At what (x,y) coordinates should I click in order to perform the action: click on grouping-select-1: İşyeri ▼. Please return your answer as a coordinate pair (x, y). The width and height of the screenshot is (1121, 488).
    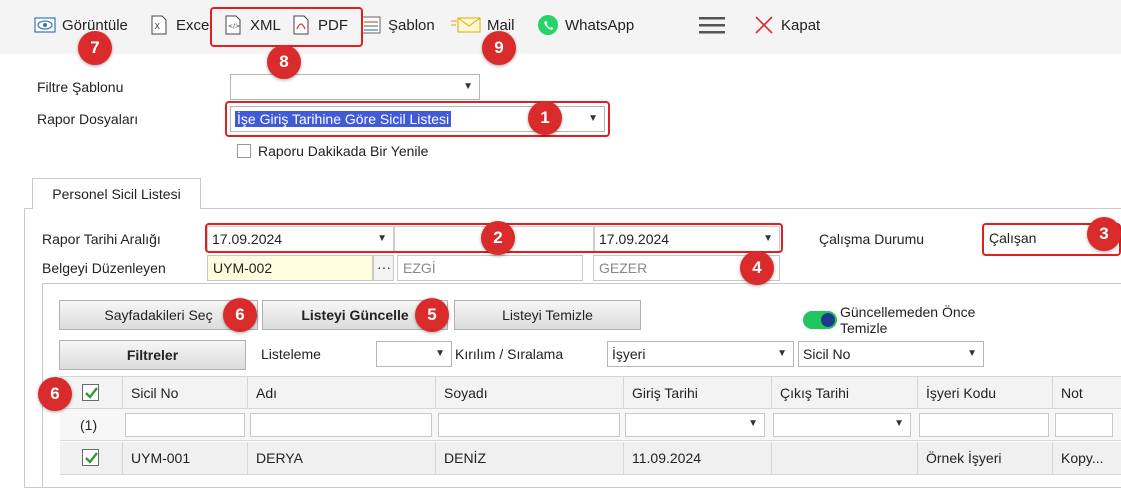
    Looking at the image, I should click on (700, 354).